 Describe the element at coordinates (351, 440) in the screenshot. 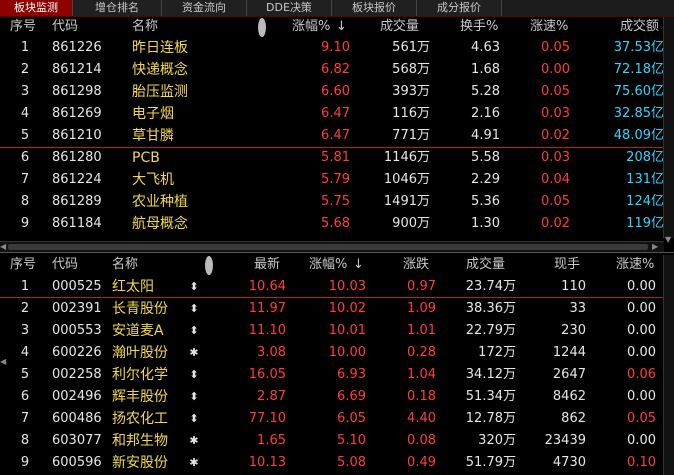

I see `row-change-pct: 5.10` at that location.